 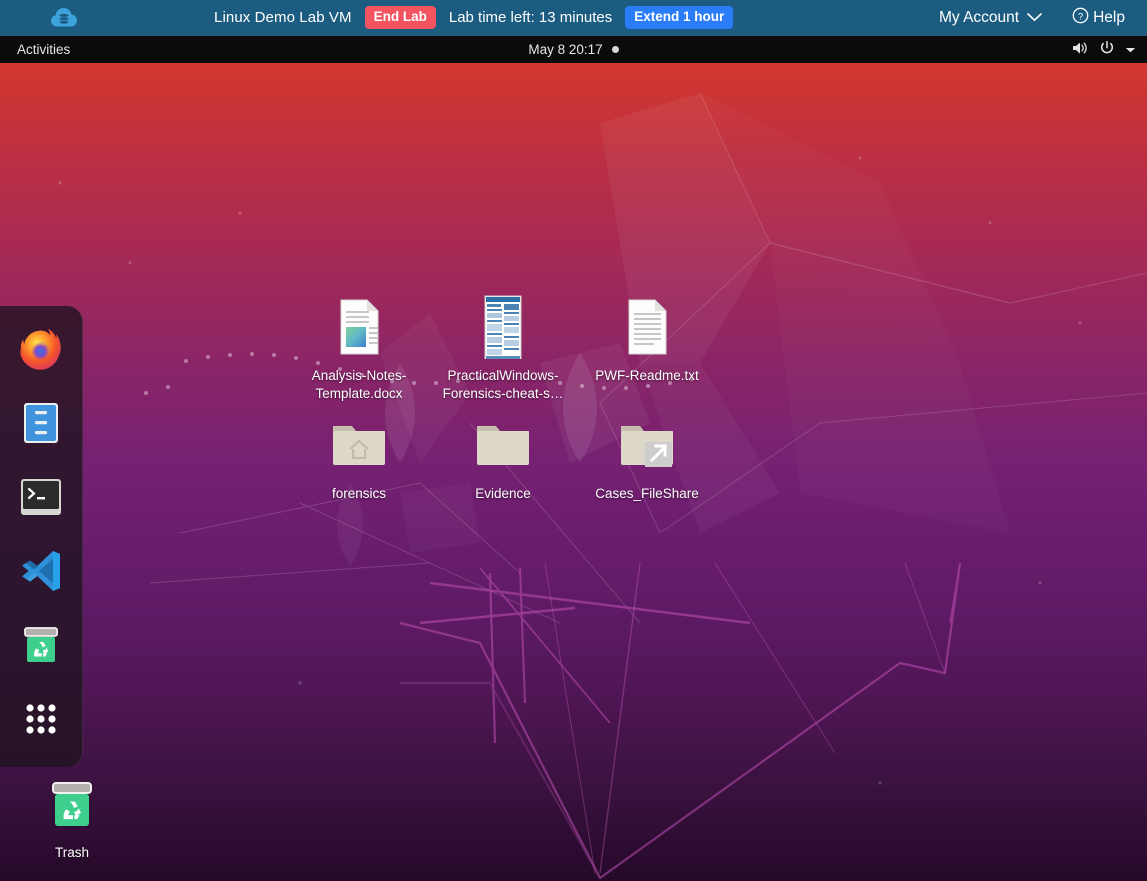 What do you see at coordinates (503, 445) in the screenshot?
I see `folder-icon` at bounding box center [503, 445].